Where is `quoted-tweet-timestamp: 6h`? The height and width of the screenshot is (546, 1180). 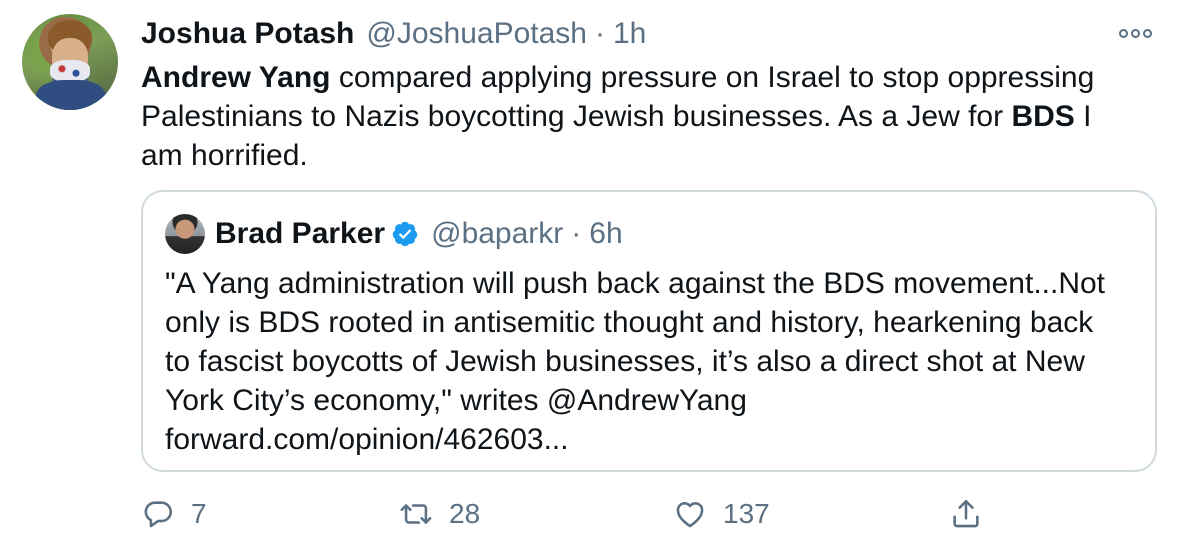
quoted-tweet-timestamp: 6h is located at coordinates (605, 234).